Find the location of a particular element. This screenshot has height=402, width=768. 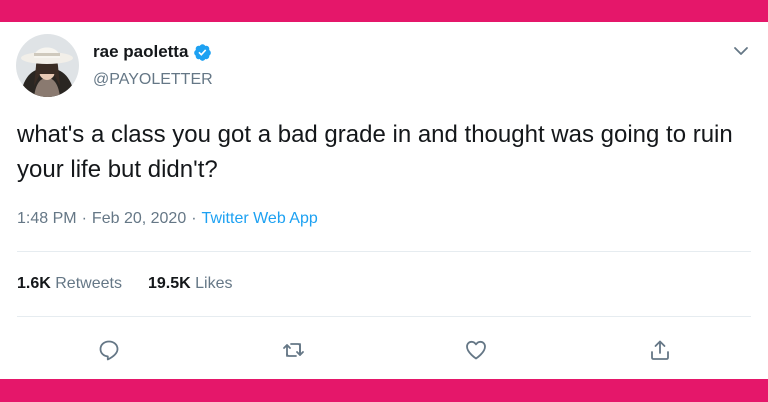

tweet-meta: 1:48 PM · Feb 20, 2020 · Twitter Web App is located at coordinates (167, 219).